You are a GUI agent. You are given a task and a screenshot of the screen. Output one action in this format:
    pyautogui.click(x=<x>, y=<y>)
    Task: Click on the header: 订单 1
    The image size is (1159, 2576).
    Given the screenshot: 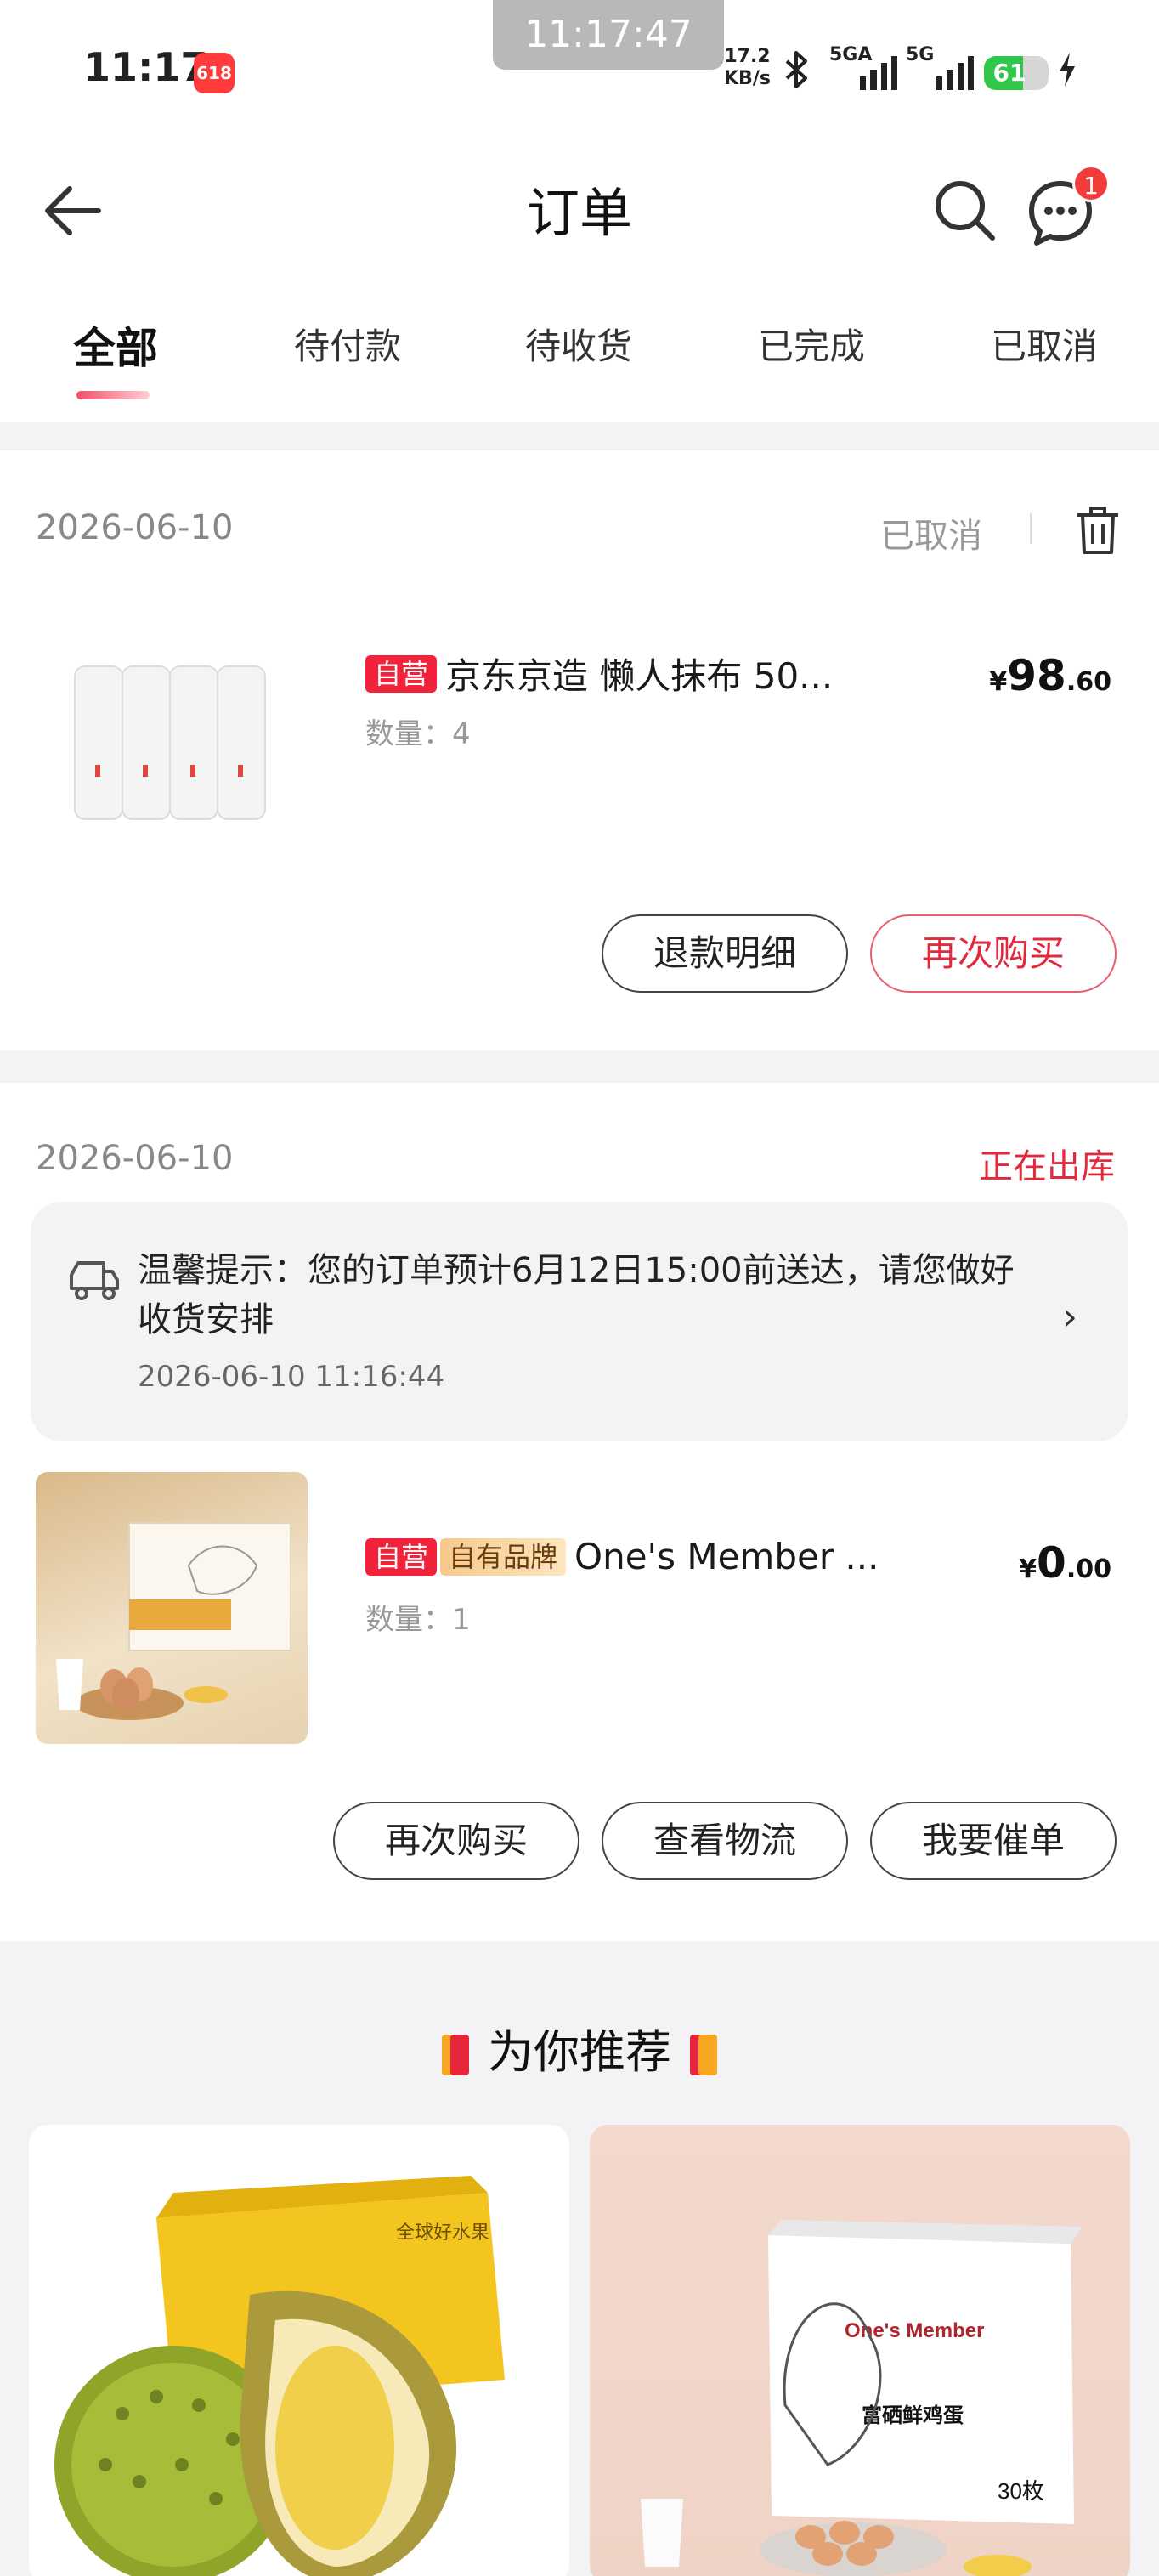 What is the action you would take?
    pyautogui.click(x=579, y=208)
    